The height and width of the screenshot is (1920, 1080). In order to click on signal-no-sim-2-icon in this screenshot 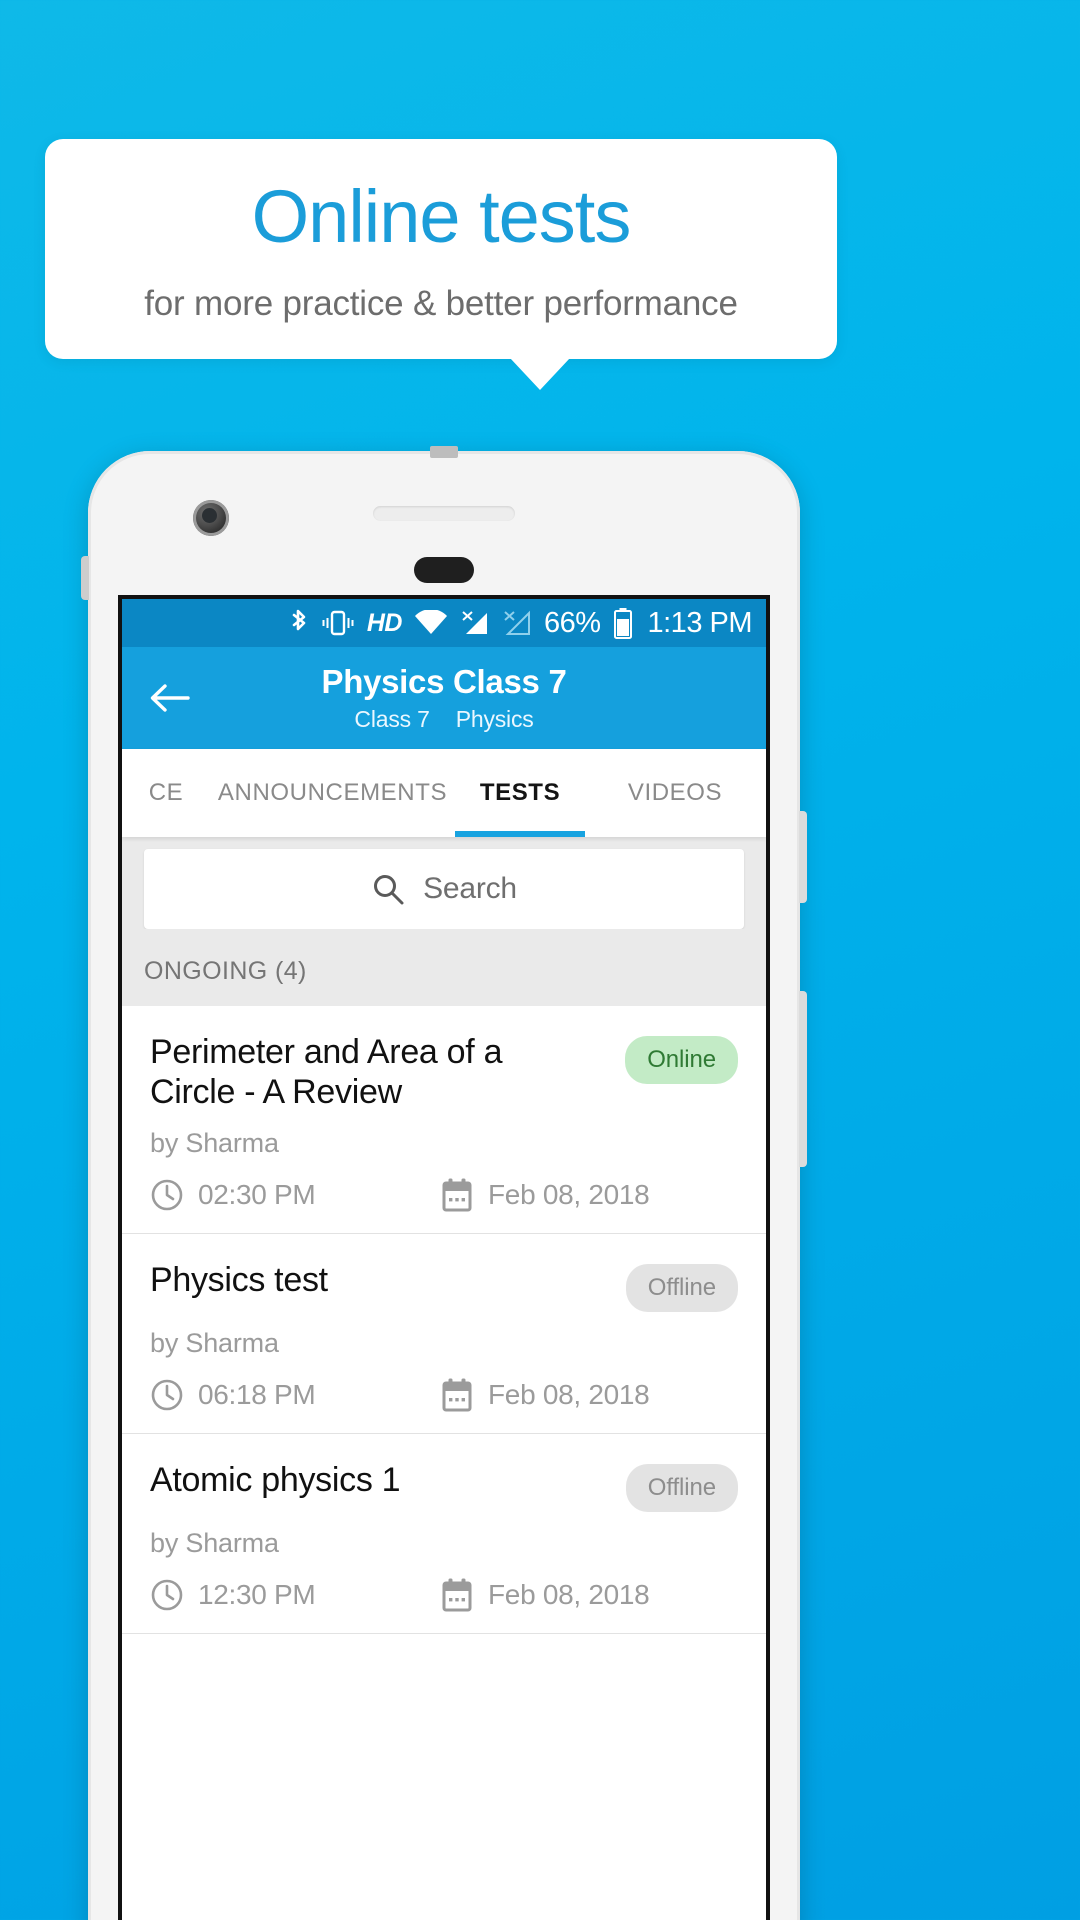, I will do `click(517, 623)`.